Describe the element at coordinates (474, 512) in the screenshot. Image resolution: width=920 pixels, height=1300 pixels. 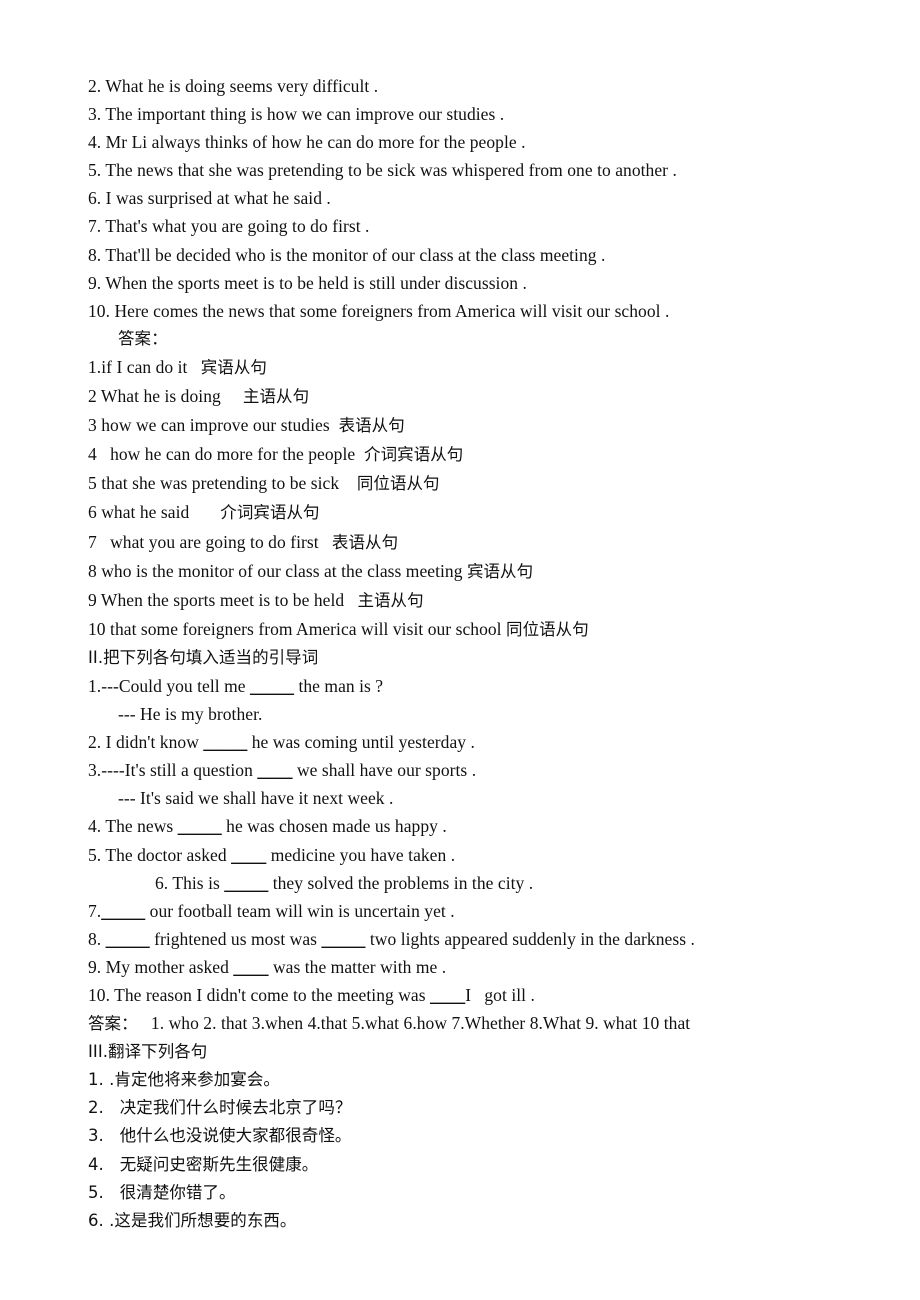
I see `answer-row: 6 what he said 介词宾语从句` at that location.